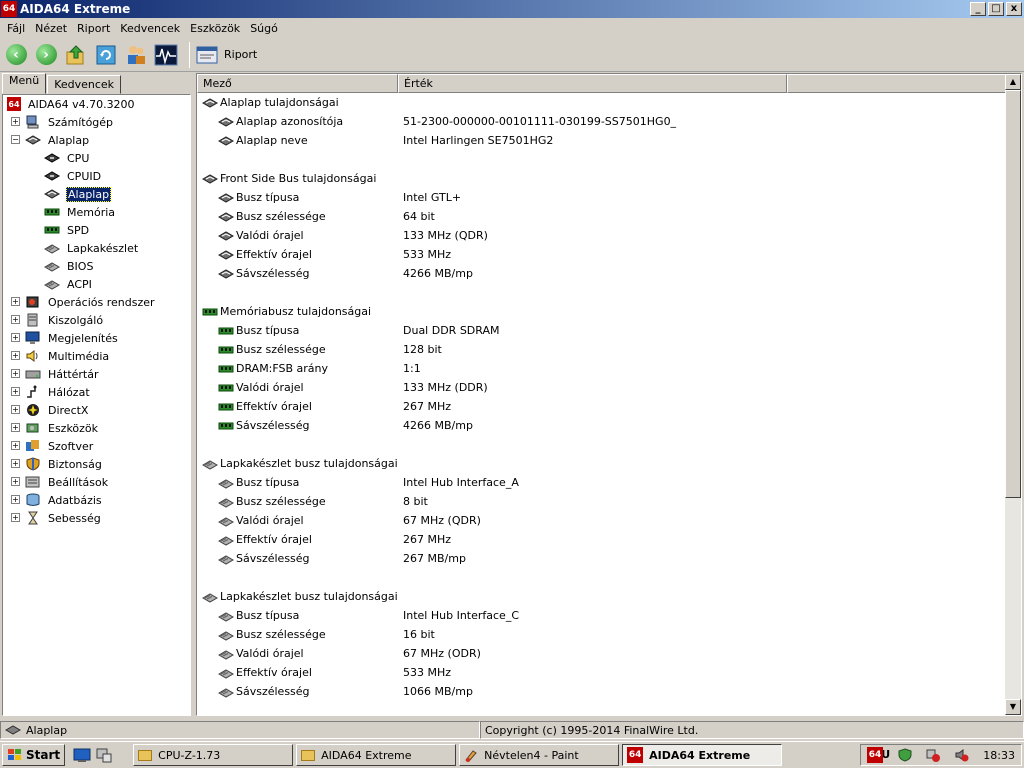 This screenshot has height=768, width=1024. Describe the element at coordinates (602, 653) in the screenshot. I see `detail-row: Valódi órajel 67 MHz (ODR)` at that location.